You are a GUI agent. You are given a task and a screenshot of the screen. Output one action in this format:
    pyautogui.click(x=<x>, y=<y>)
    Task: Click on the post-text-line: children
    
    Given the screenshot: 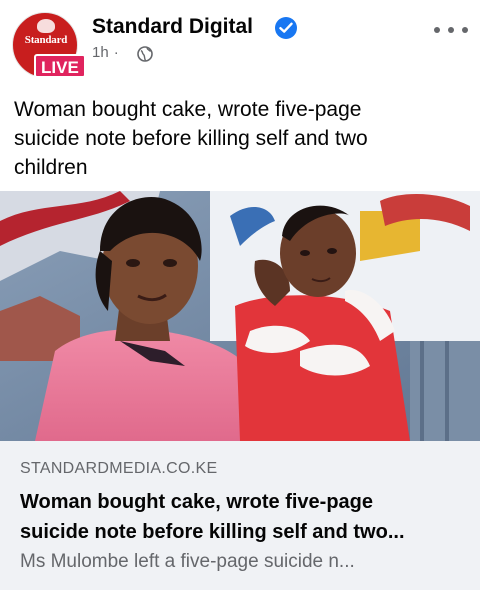 What is the action you would take?
    pyautogui.click(x=51, y=167)
    